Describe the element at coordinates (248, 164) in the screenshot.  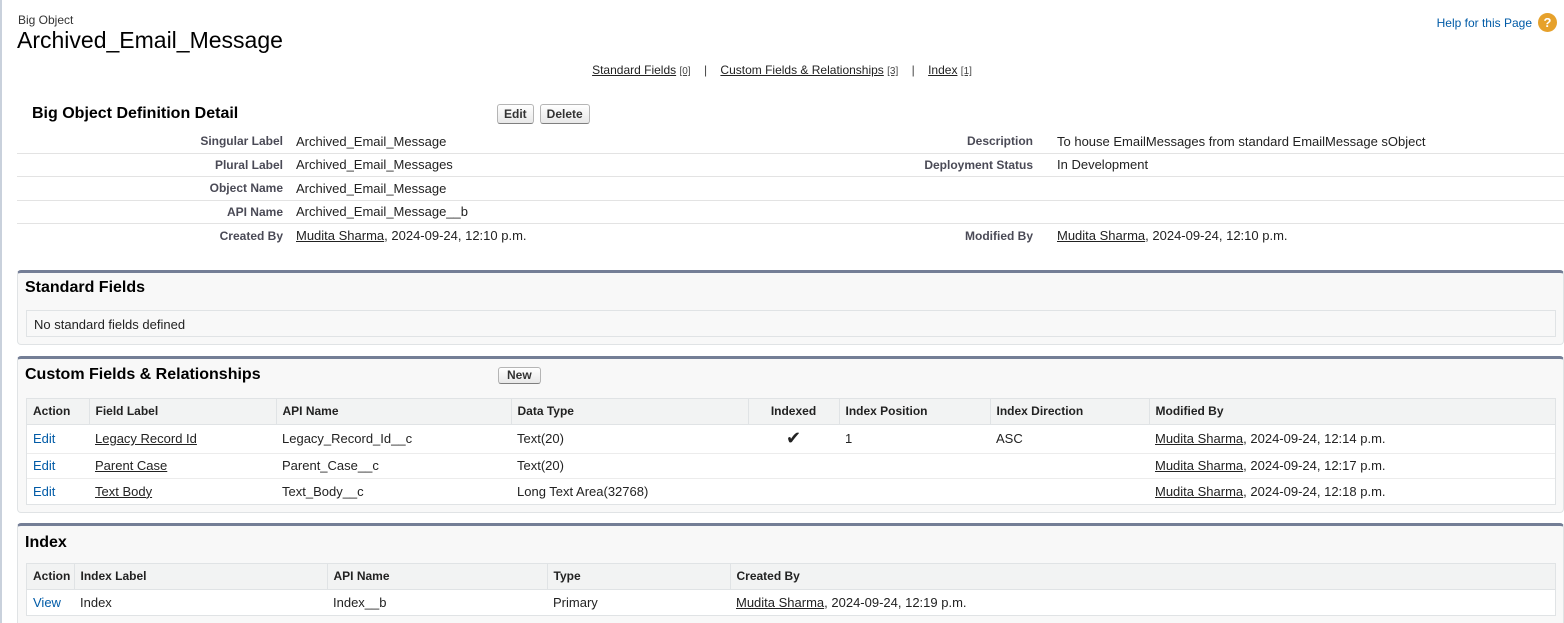
I see `plural-label-label: Plural Label` at that location.